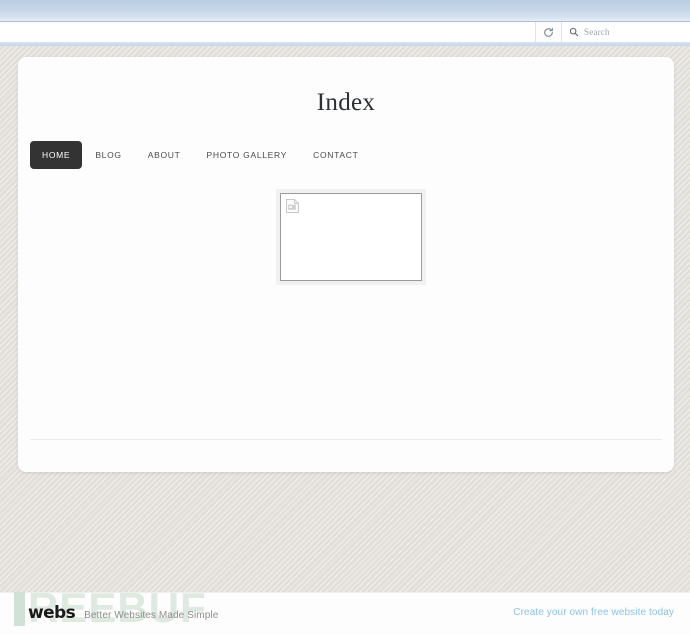 The image size is (690, 635). Describe the element at coordinates (19, 609) in the screenshot. I see `watermark-bar` at that location.